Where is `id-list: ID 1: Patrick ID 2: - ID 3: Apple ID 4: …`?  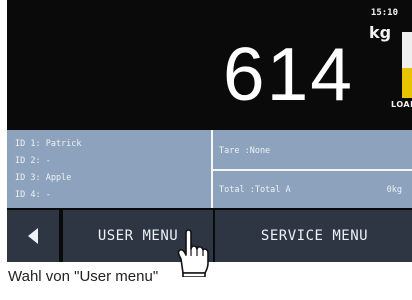 id-list: ID 1: Patrick ID 2: - ID 3: Apple ID 4: … is located at coordinates (110, 169).